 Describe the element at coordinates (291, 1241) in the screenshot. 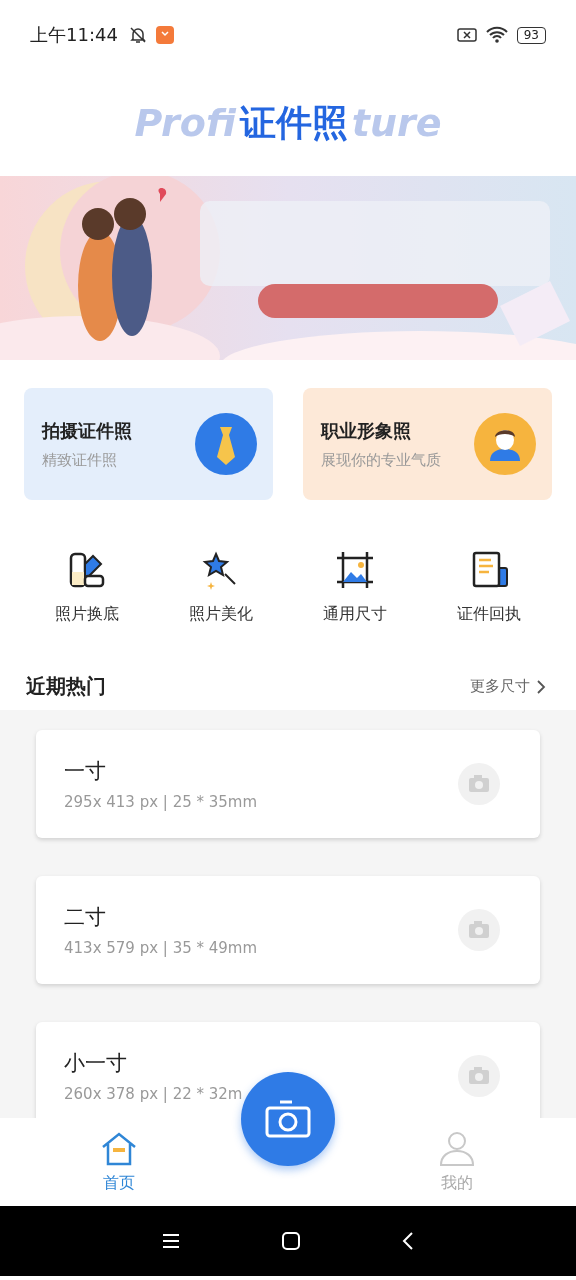

I see `home-square-icon` at that location.